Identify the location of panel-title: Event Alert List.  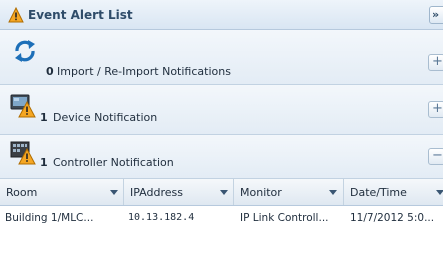
(80, 15).